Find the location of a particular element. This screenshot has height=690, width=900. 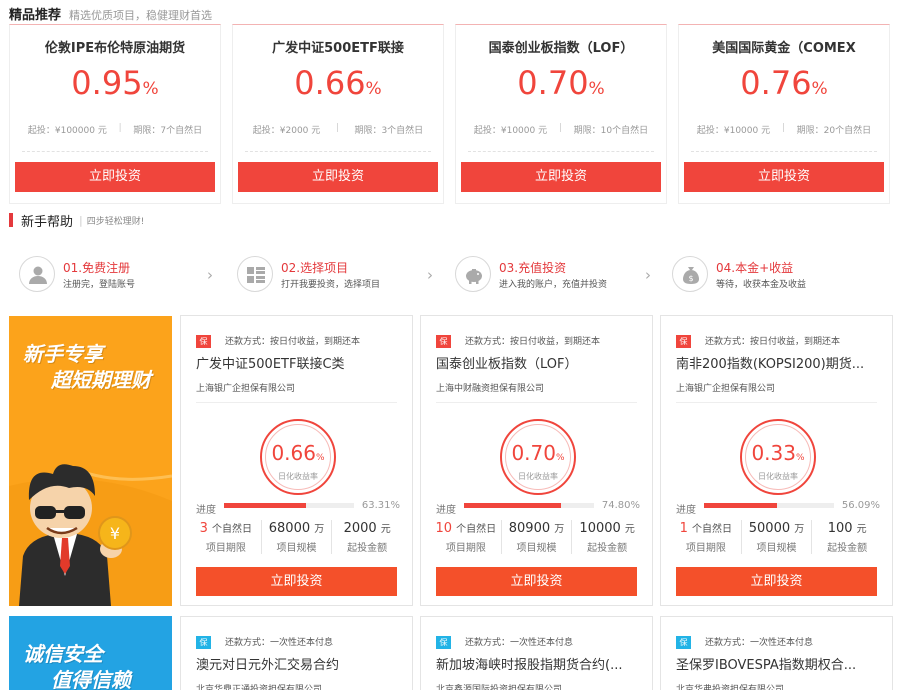

product-name: 伦敦IPE布伦特原油期货 is located at coordinates (115, 48).